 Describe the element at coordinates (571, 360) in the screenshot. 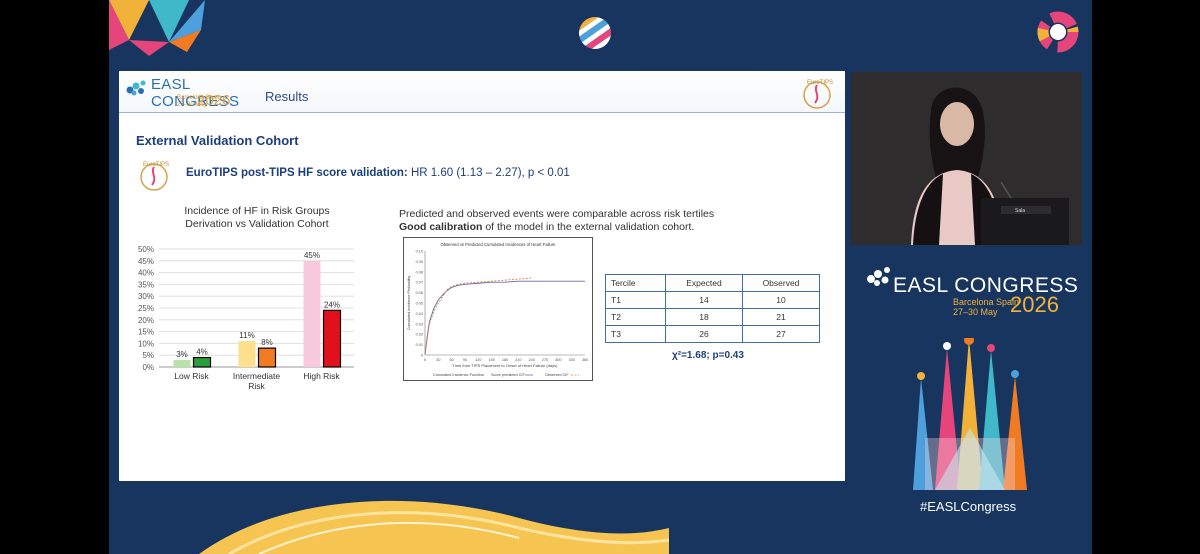

I see `x-tick-label: 330` at that location.